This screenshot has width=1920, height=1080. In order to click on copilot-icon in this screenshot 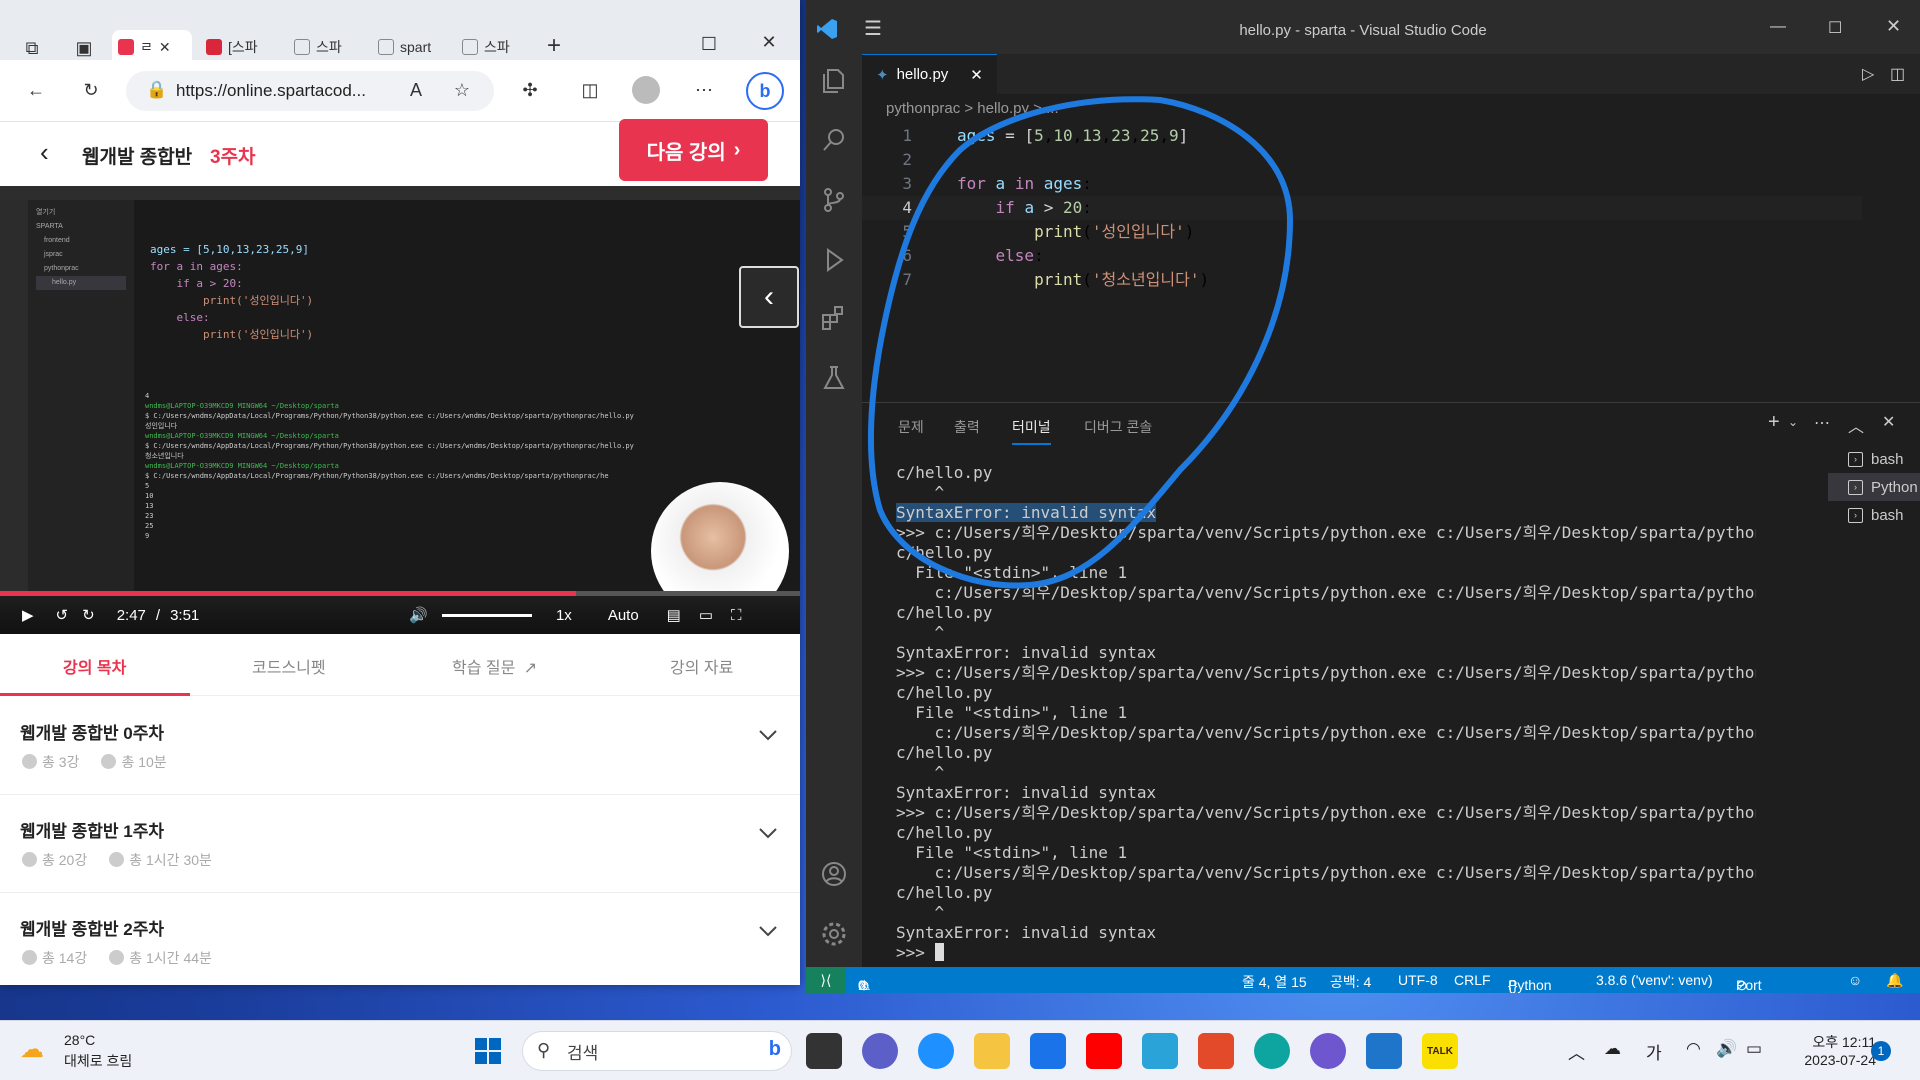, I will do `click(936, 1051)`.